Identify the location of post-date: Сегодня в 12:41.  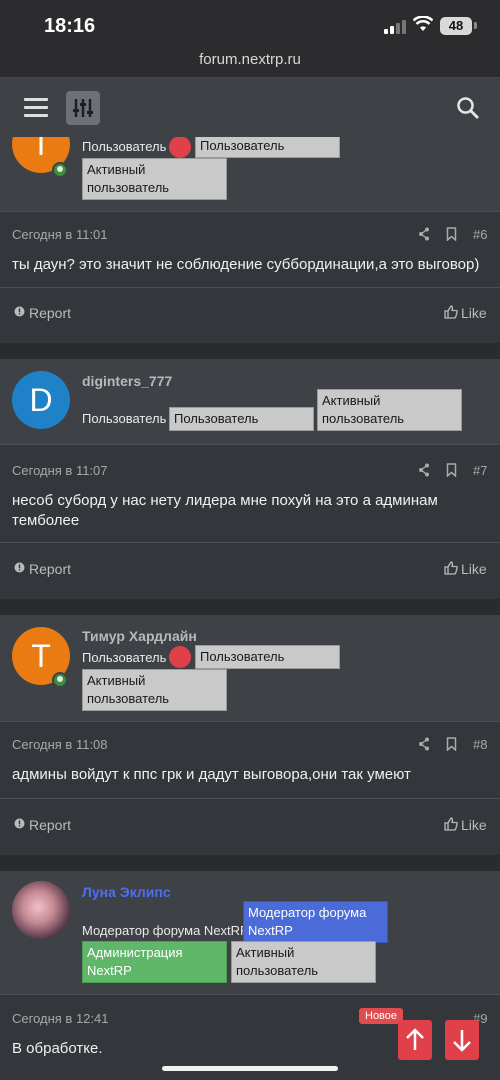
(60, 1018).